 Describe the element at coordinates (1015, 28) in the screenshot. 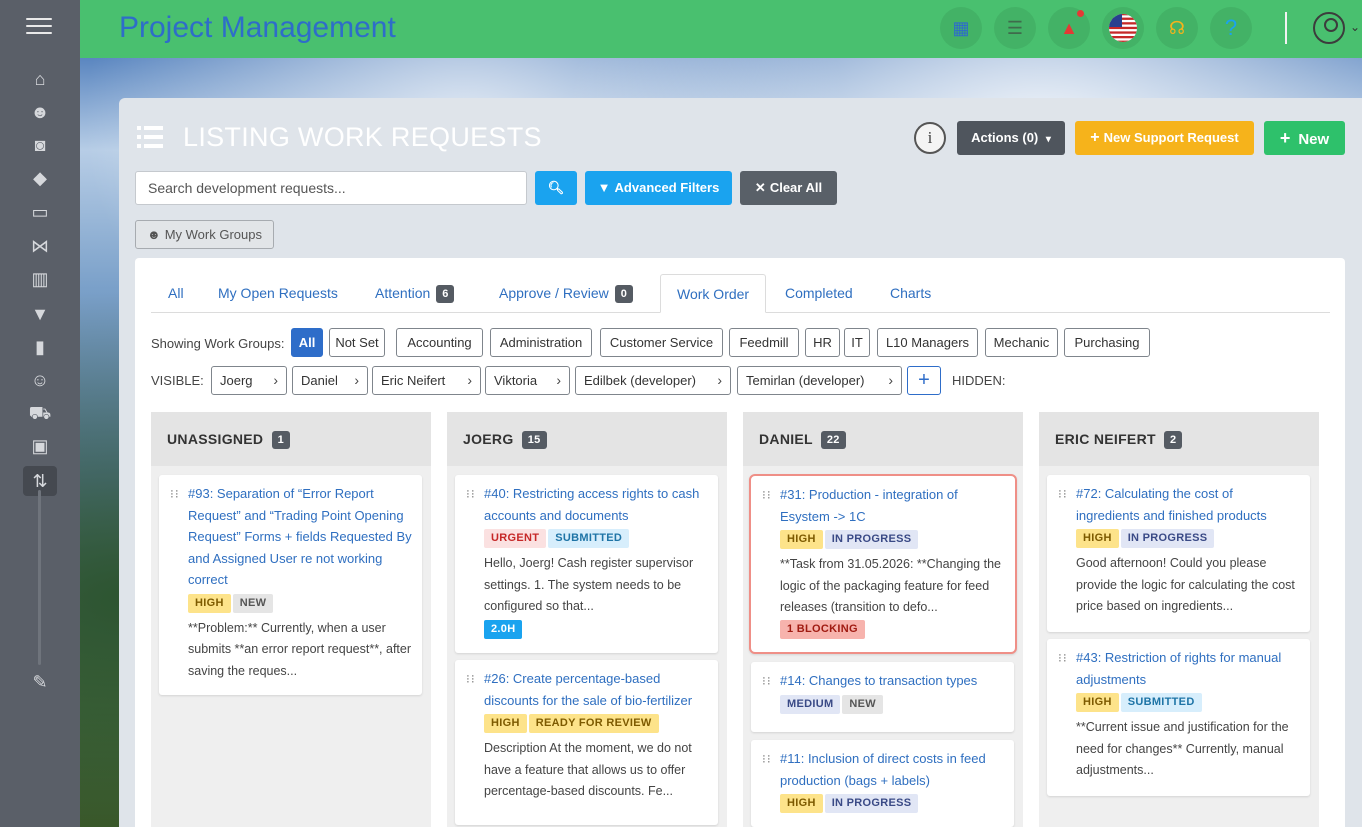

I see `tasks-icon: ☰` at that location.